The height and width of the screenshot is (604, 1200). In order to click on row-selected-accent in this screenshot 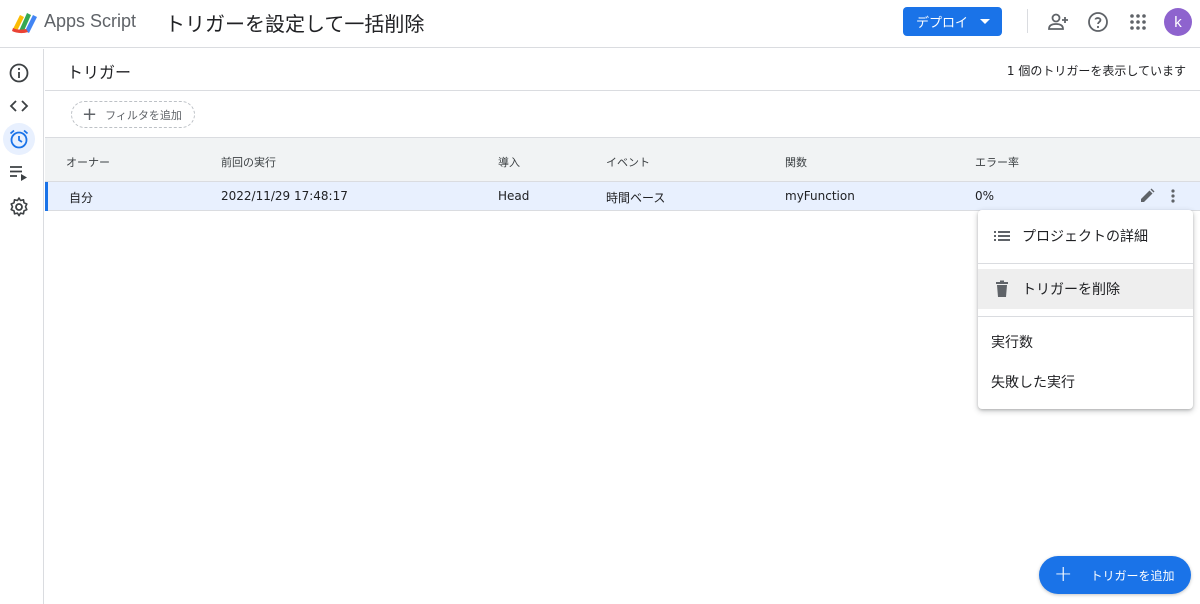, I will do `click(46, 196)`.